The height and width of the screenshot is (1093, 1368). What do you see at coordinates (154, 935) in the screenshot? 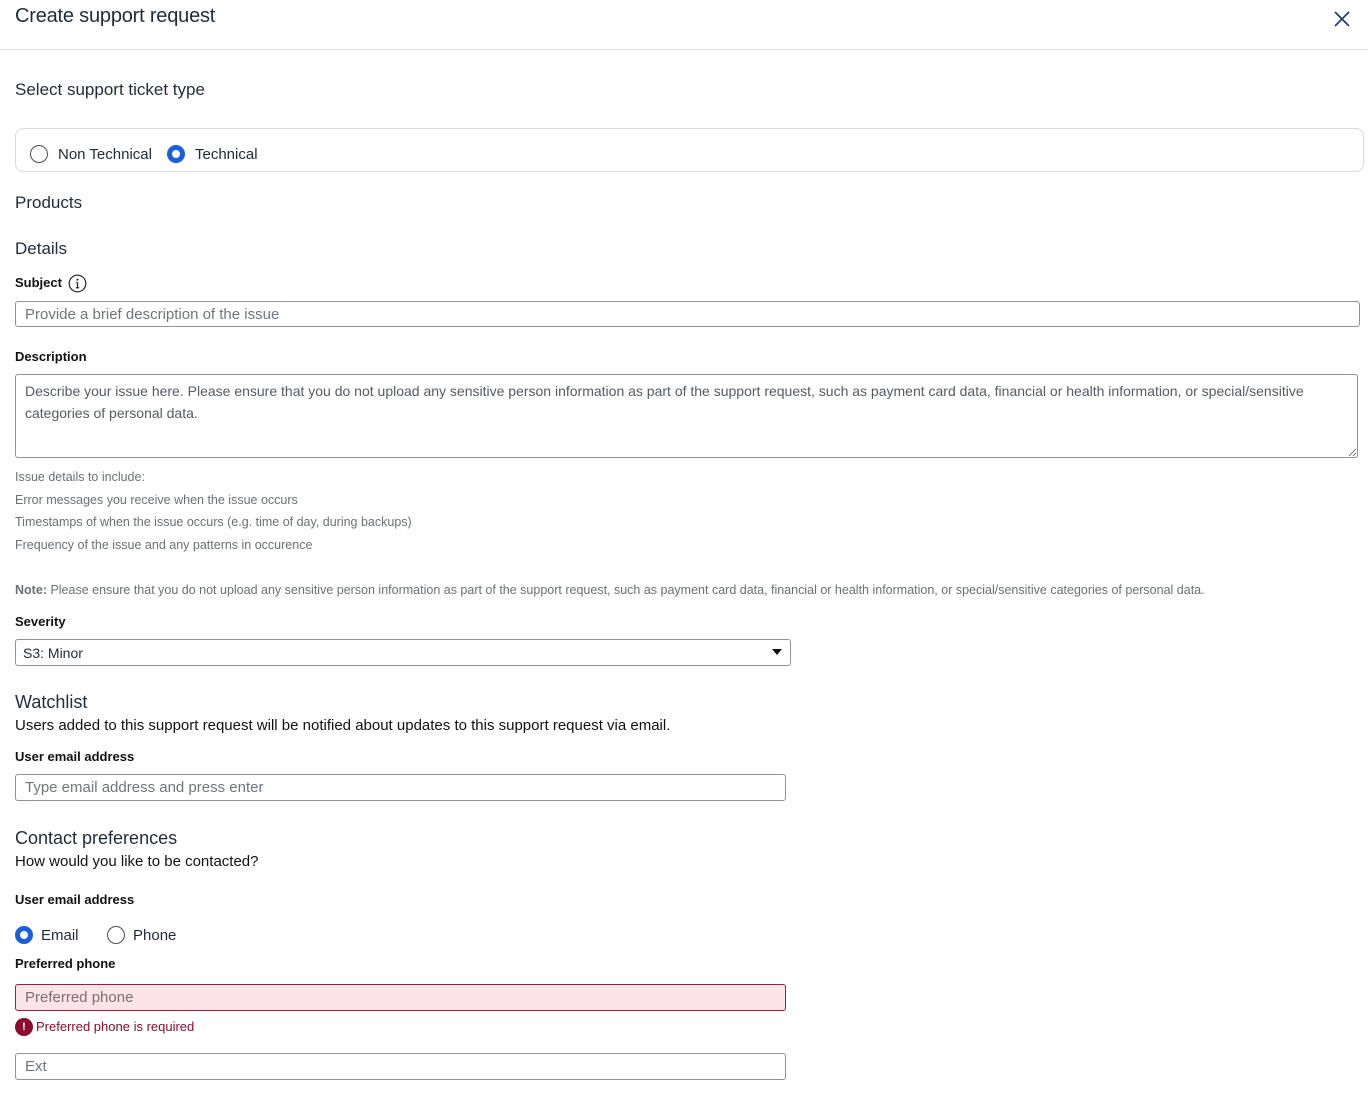
I see `radio-phone-label: Phone` at bounding box center [154, 935].